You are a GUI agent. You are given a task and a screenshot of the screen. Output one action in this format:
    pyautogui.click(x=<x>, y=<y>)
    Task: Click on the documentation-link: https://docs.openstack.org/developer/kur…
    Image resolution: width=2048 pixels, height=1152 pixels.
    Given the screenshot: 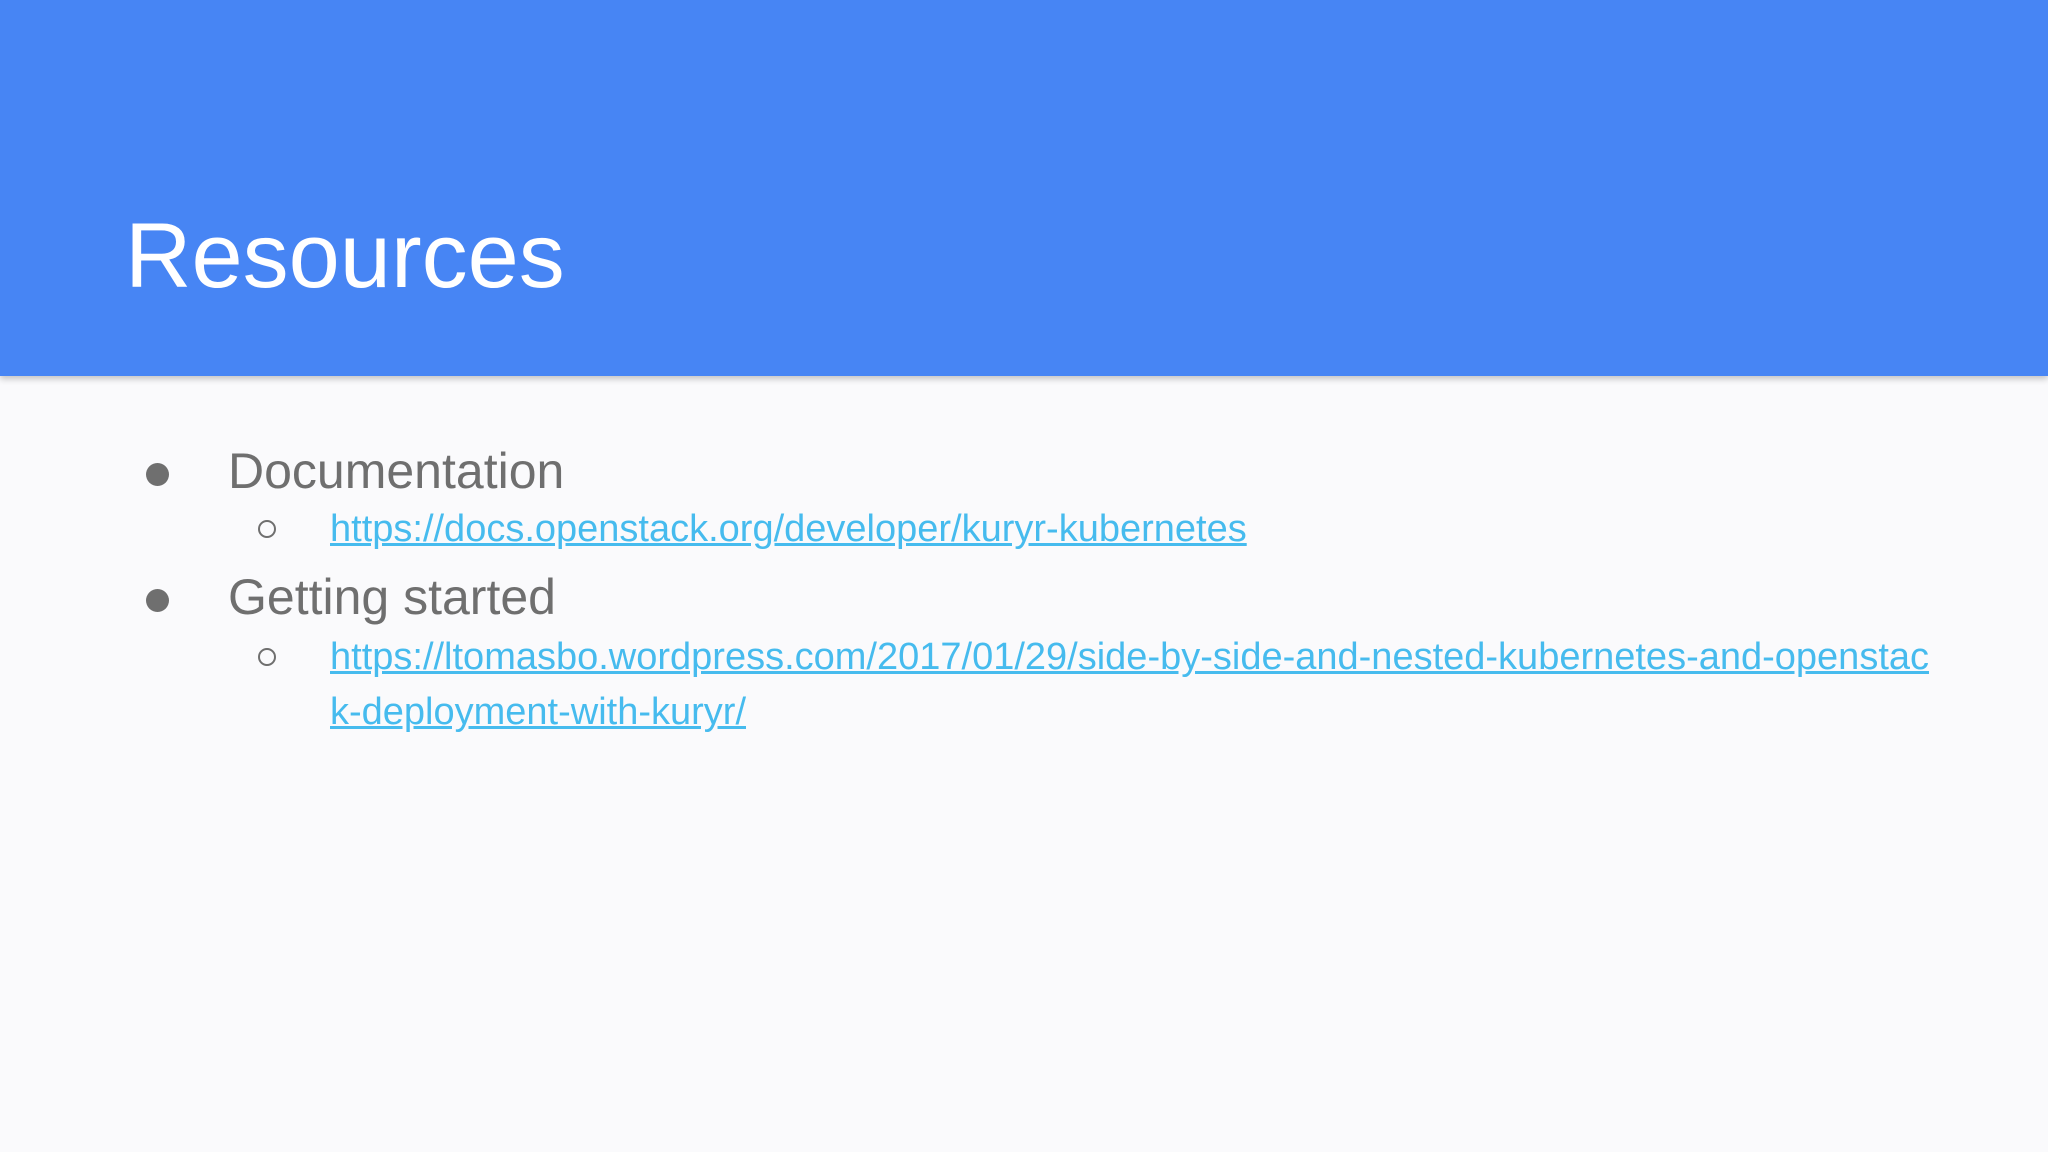 What is the action you would take?
    pyautogui.click(x=1130, y=529)
    